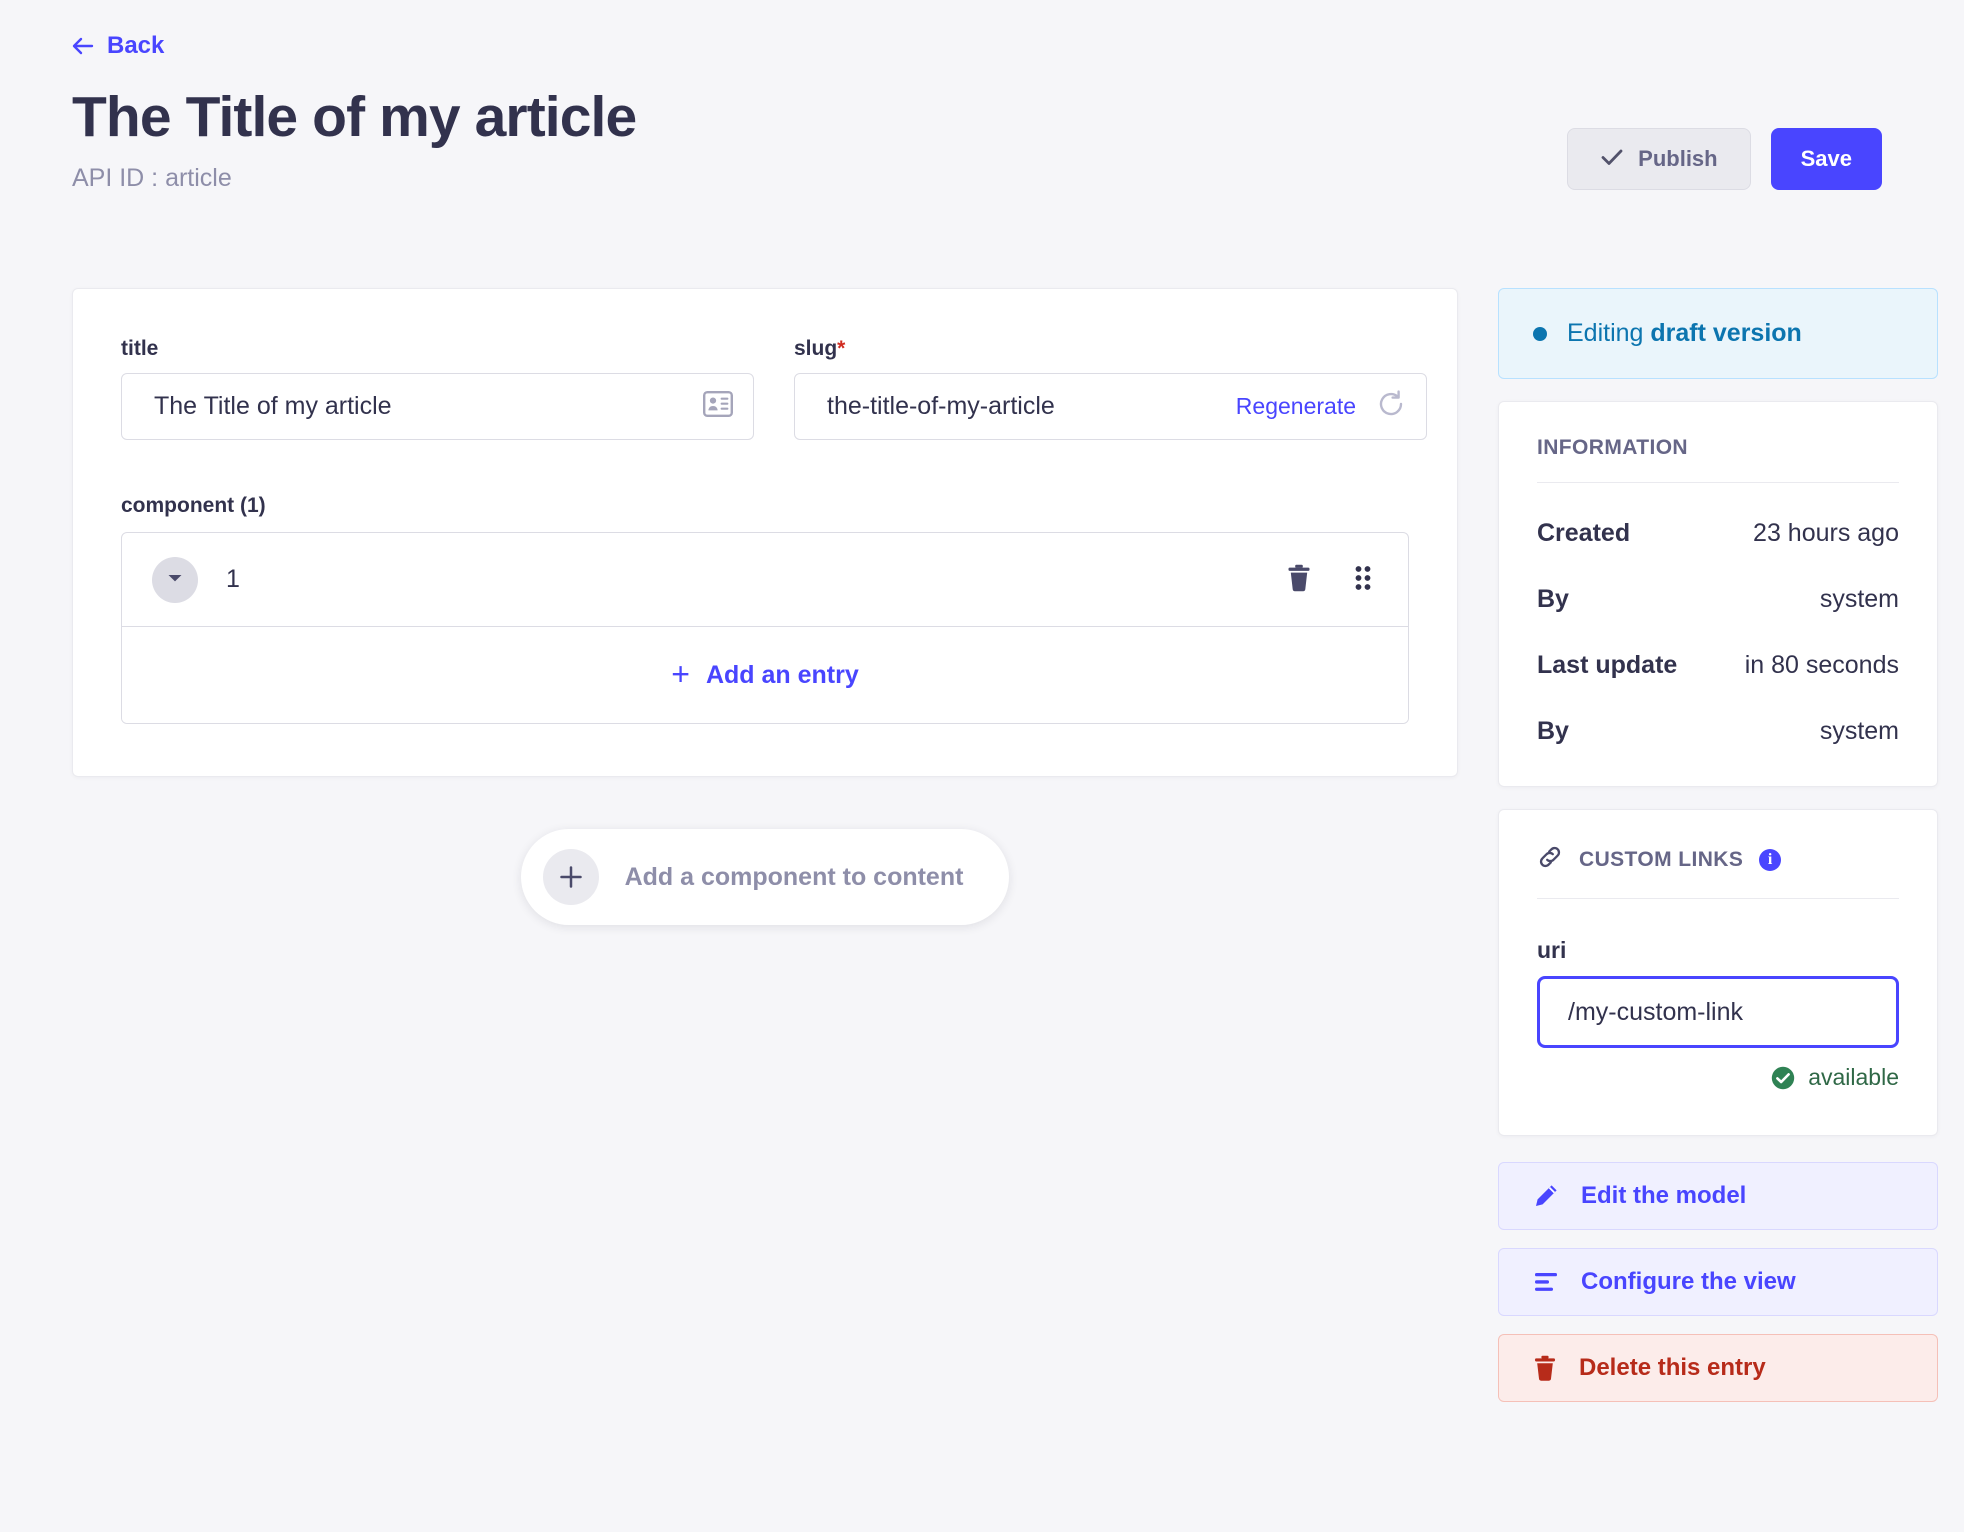 The image size is (1964, 1532). What do you see at coordinates (1031, 406) in the screenshot?
I see `slug-input` at bounding box center [1031, 406].